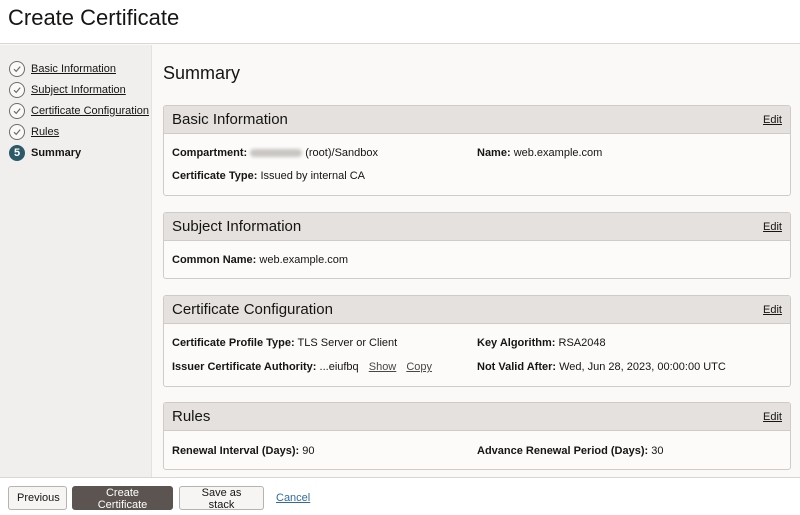  Describe the element at coordinates (312, 176) in the screenshot. I see `field-value: Issued by internal CA` at that location.